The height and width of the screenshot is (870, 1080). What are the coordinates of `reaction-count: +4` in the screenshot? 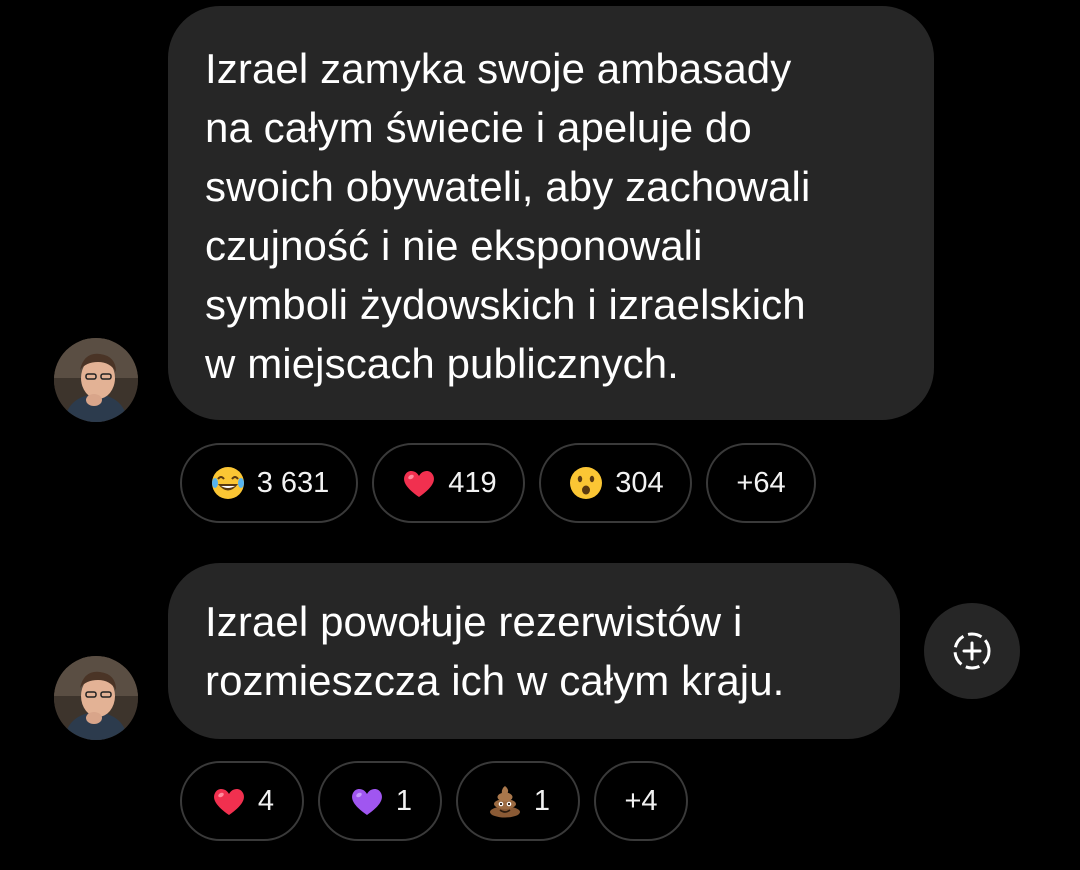 It's located at (641, 800).